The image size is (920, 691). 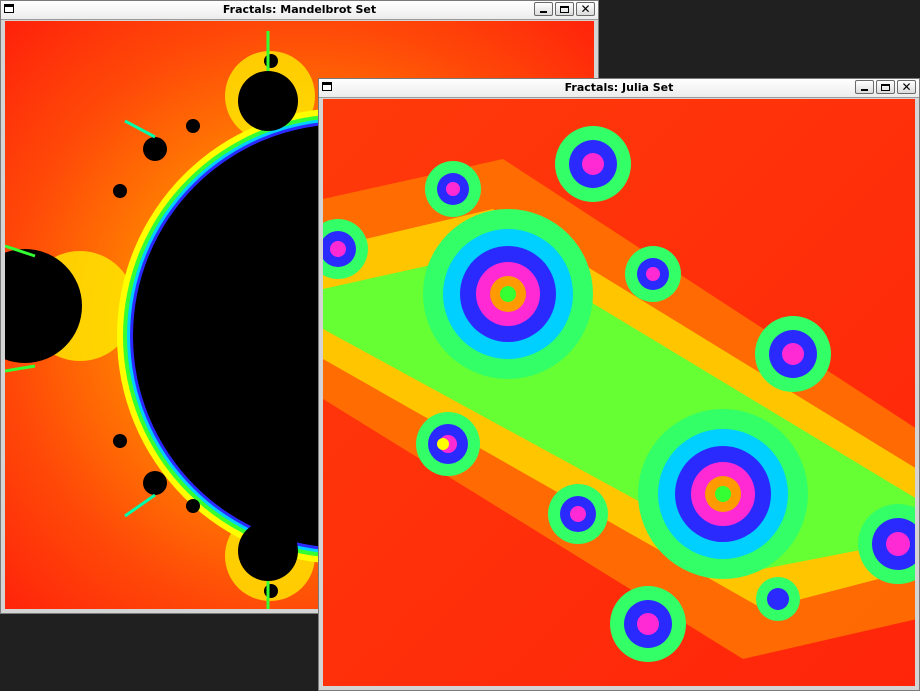 I want to click on mandelbrot-title: Fractals: Mandelbrot Set, so click(x=299, y=9).